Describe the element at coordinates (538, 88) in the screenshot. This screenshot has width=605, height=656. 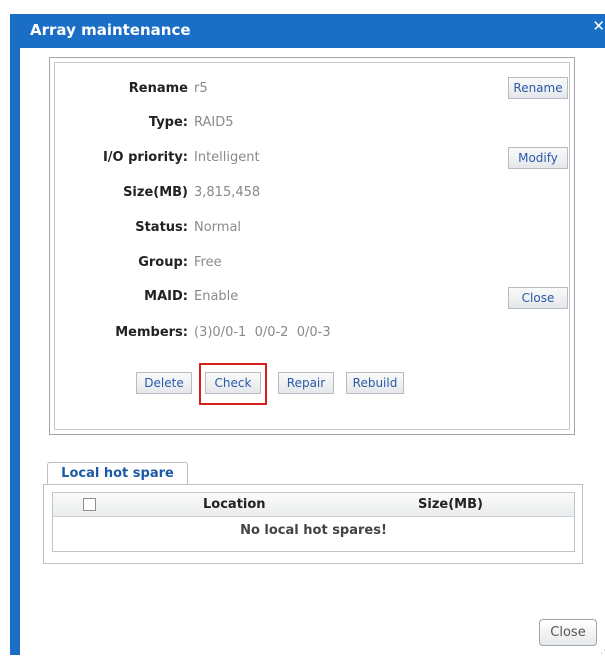
I see `rename-button: Rename` at that location.